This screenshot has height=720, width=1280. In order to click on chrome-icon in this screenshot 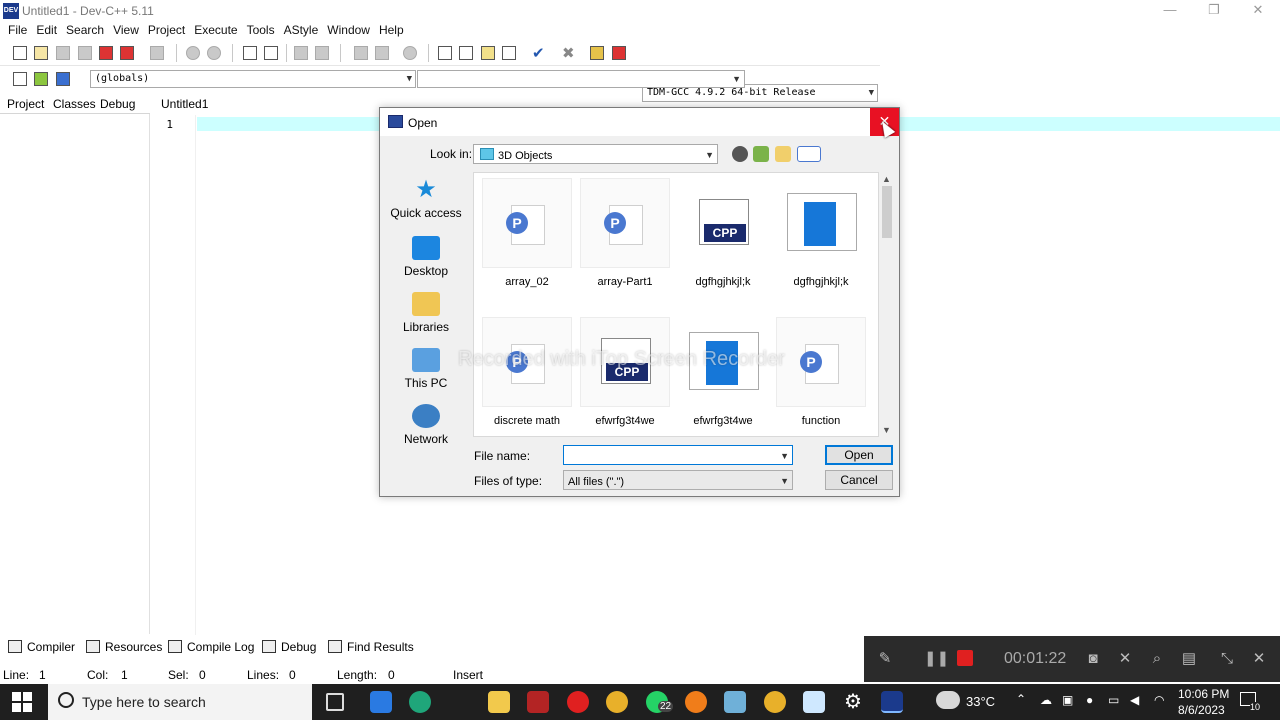, I will do `click(617, 702)`.